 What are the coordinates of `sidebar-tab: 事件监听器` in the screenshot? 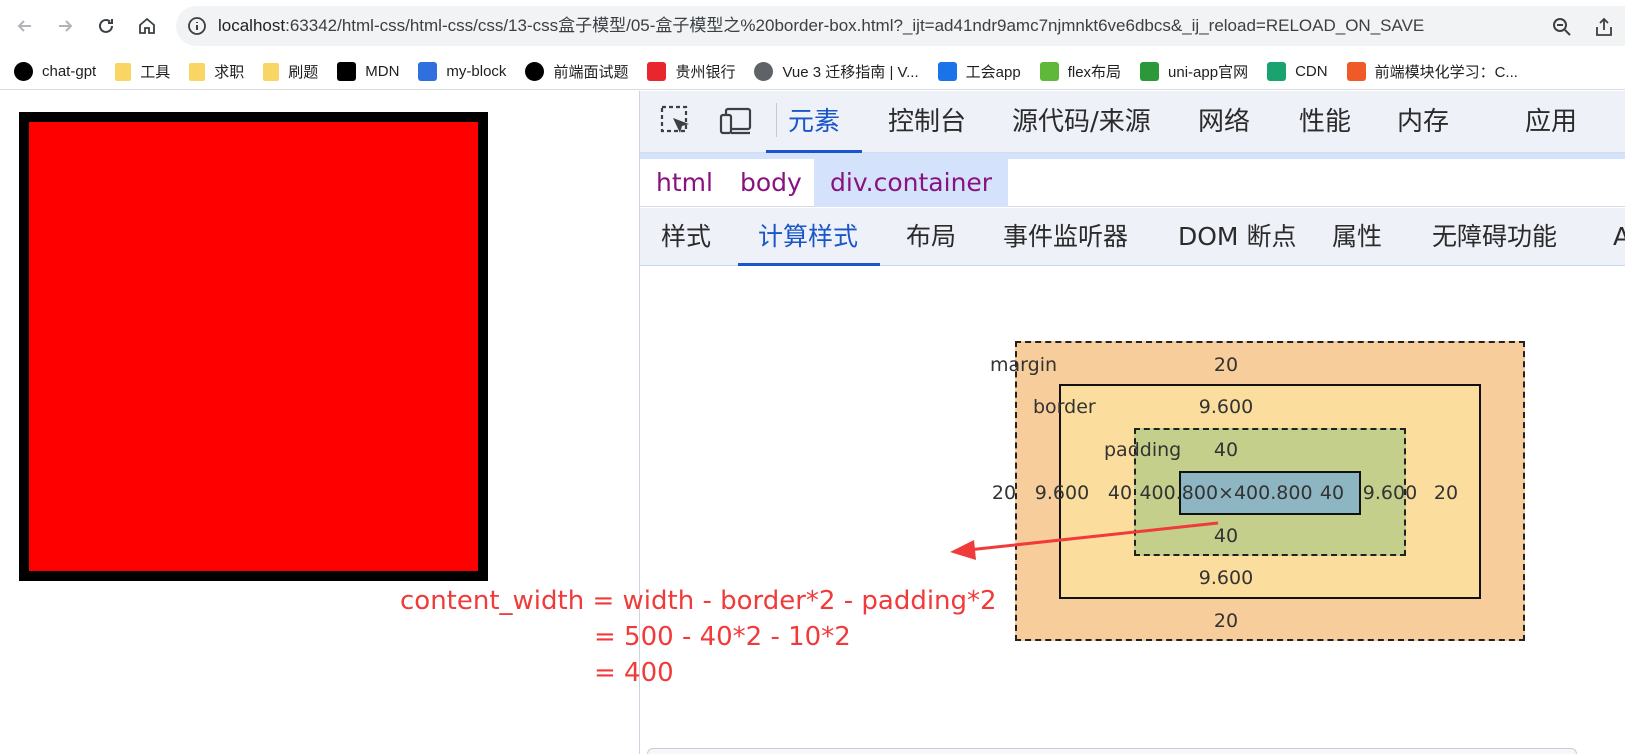 It's located at (1065, 237).